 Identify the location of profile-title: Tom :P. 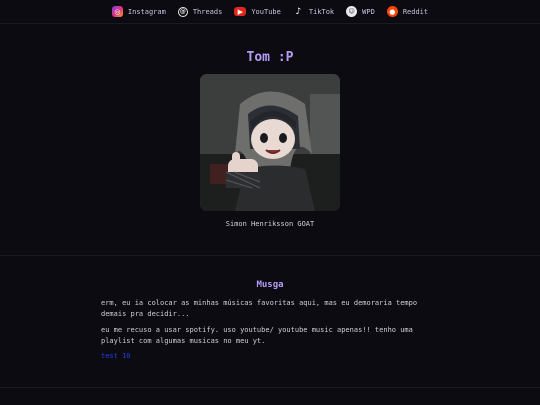
(270, 57).